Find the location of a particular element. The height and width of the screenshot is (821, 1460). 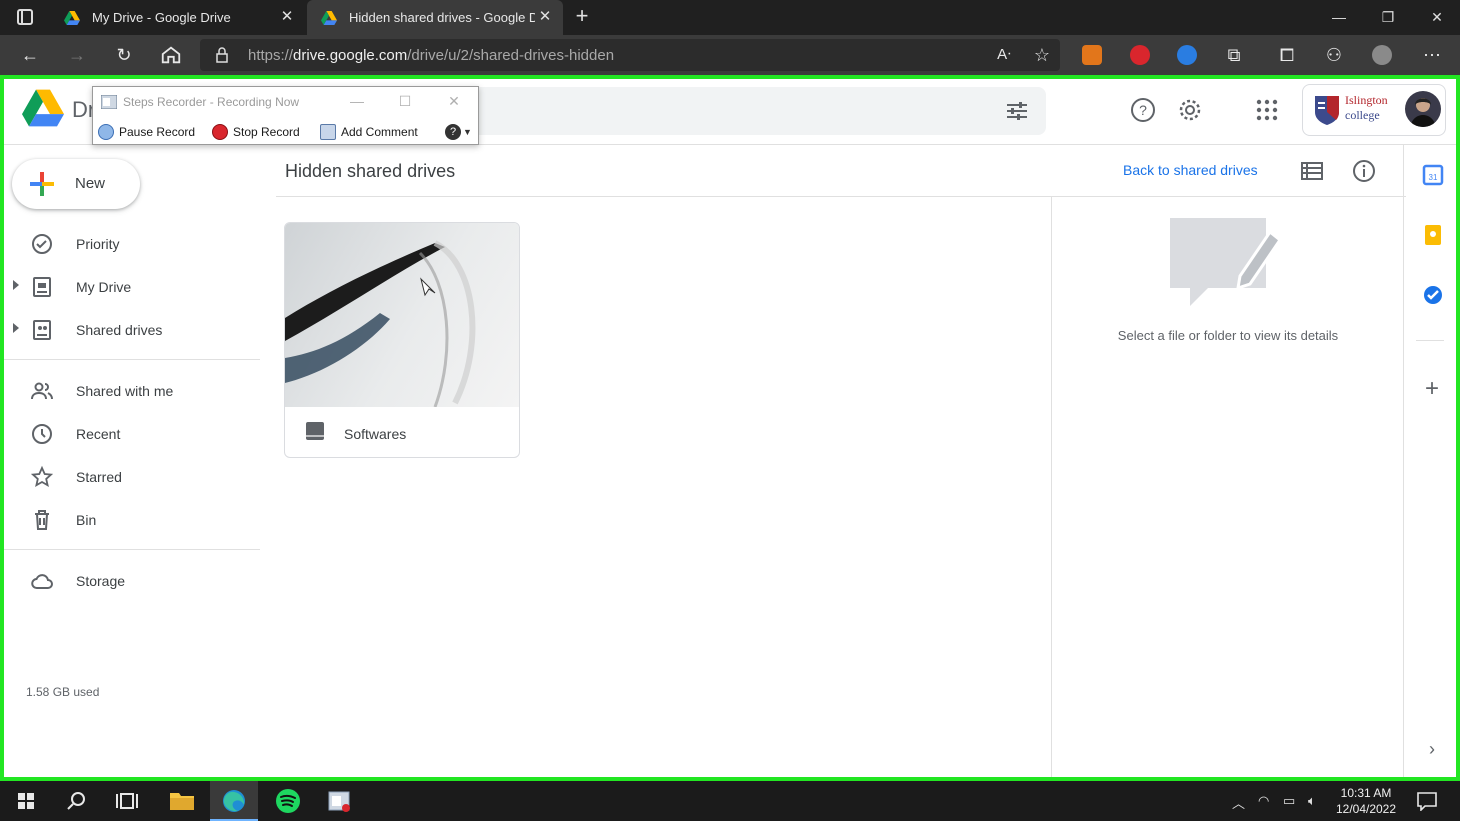

tab-title: Hidden shared drives - Google D is located at coordinates (442, 17).